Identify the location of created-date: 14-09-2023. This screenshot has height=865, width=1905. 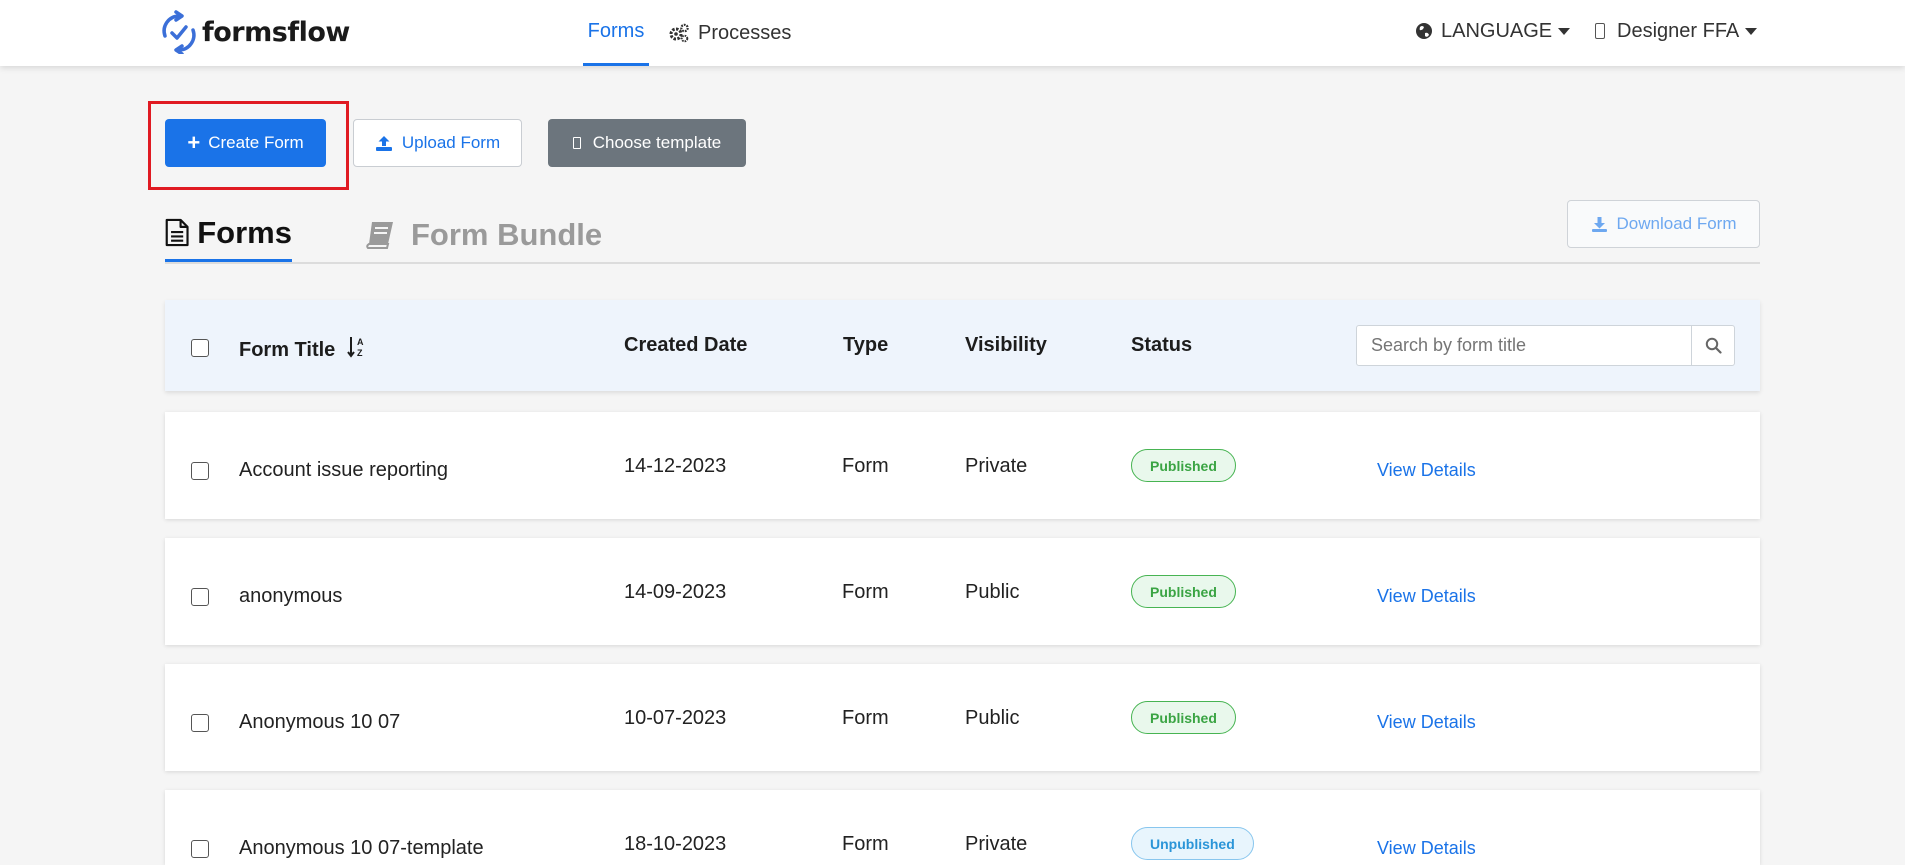
(675, 592).